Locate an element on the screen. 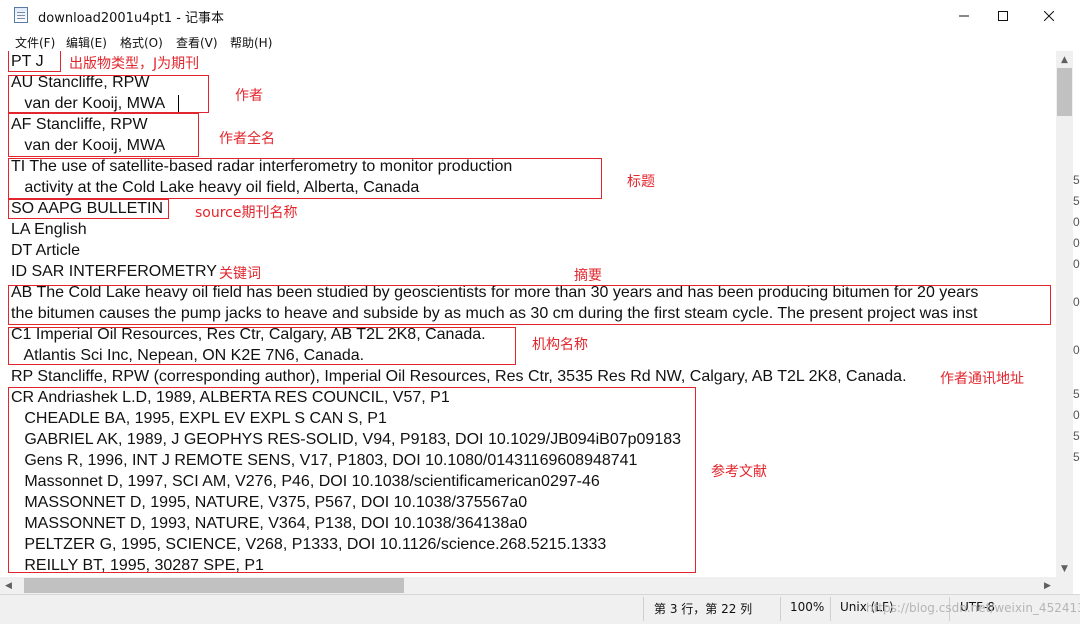  notepad-icon is located at coordinates (21, 15).